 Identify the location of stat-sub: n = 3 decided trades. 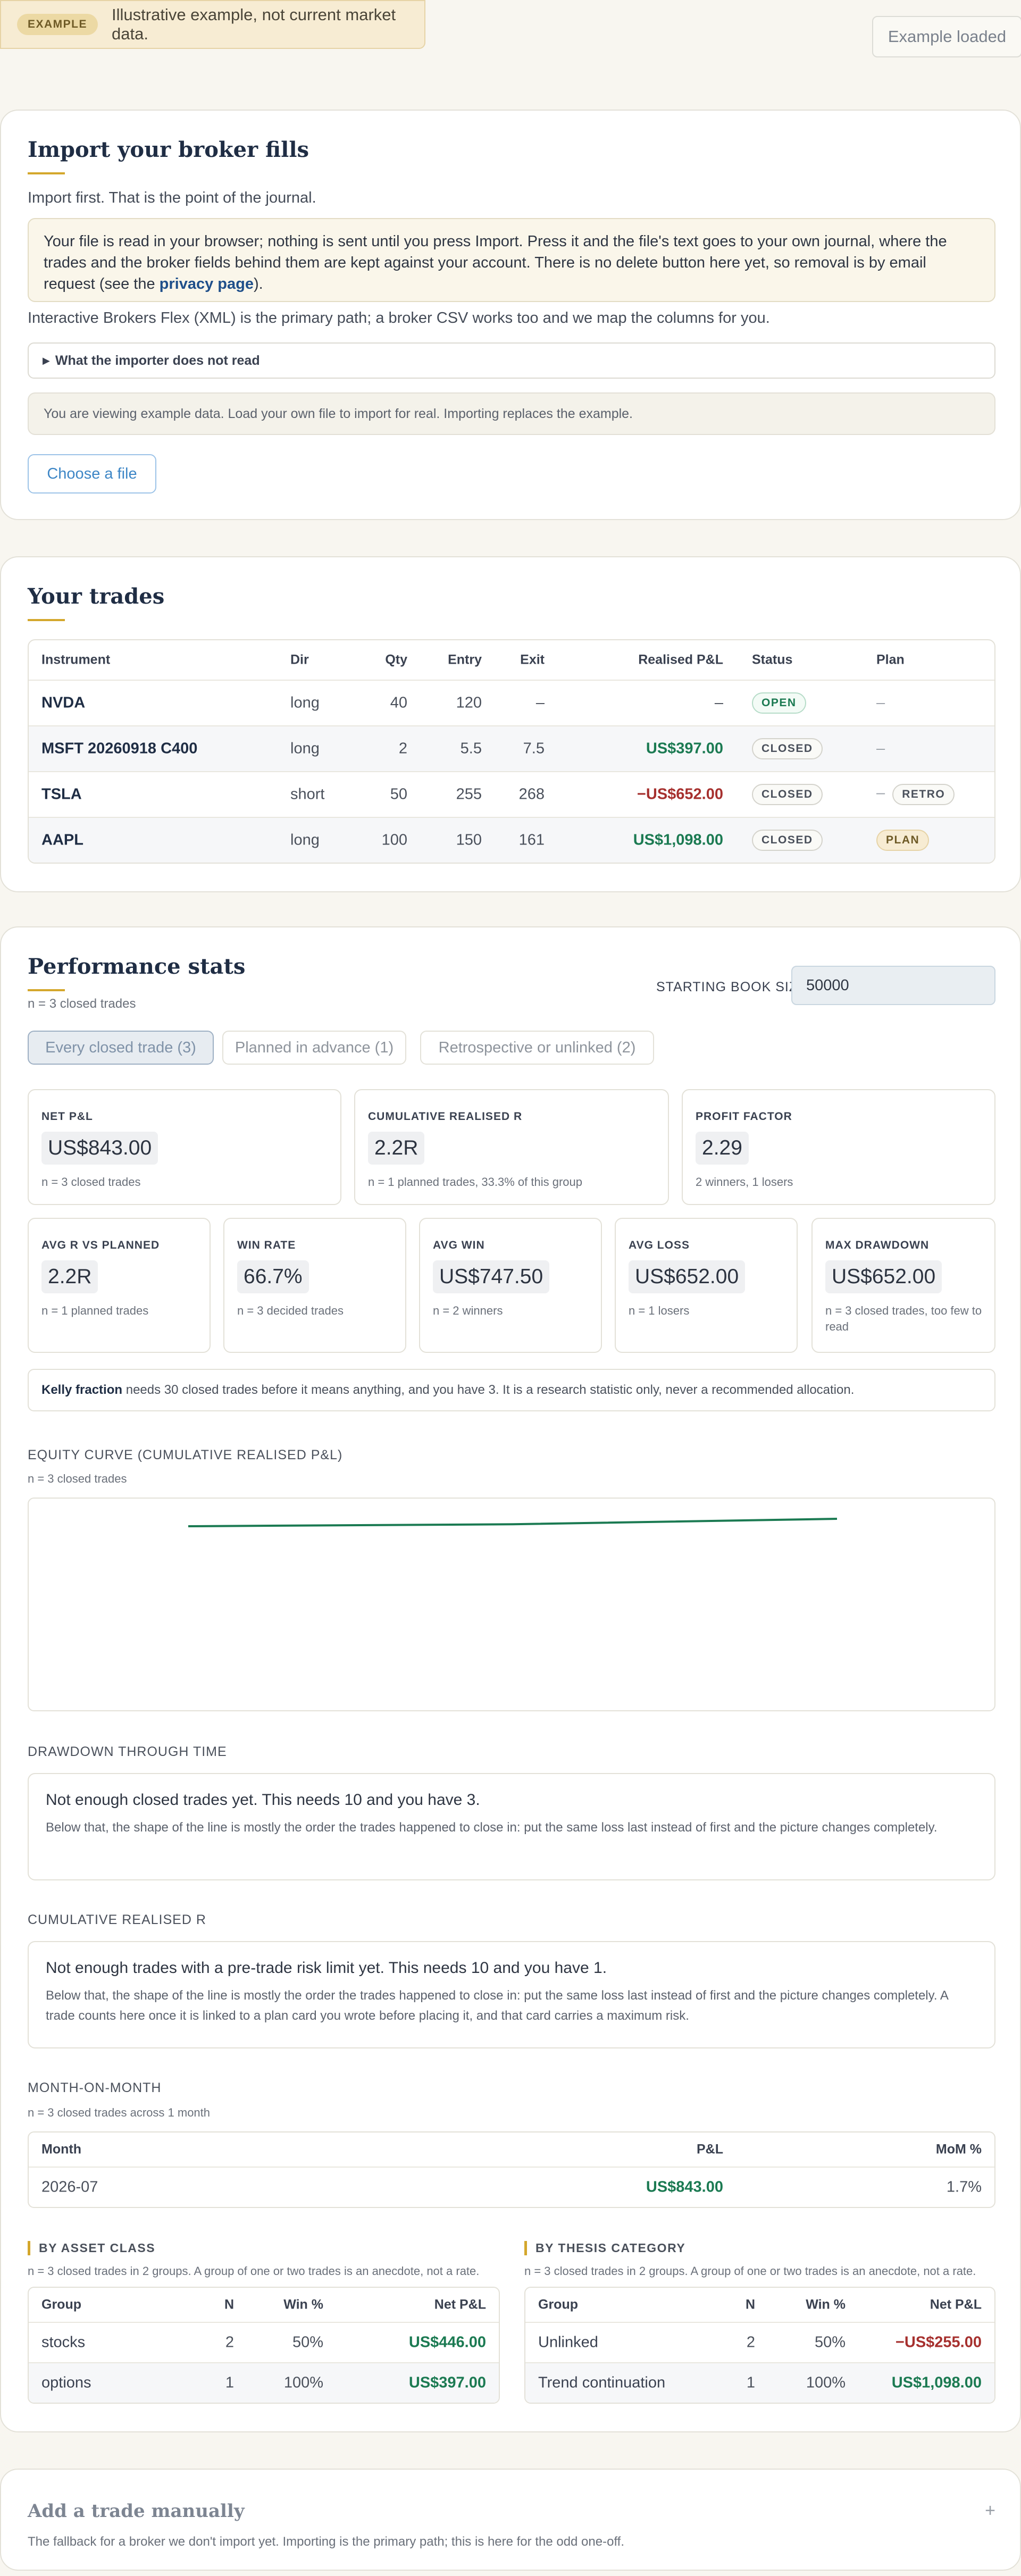
(290, 1310).